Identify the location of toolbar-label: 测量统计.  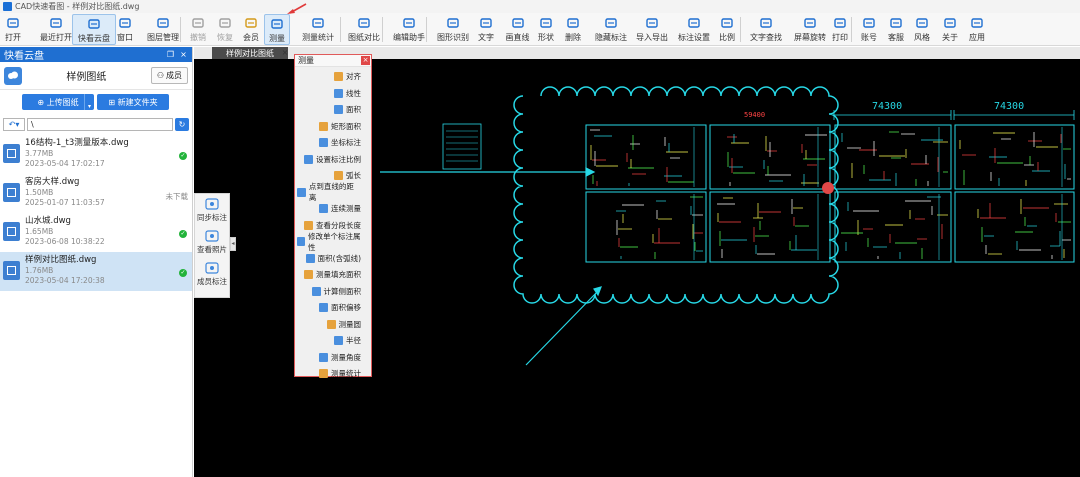
(318, 37).